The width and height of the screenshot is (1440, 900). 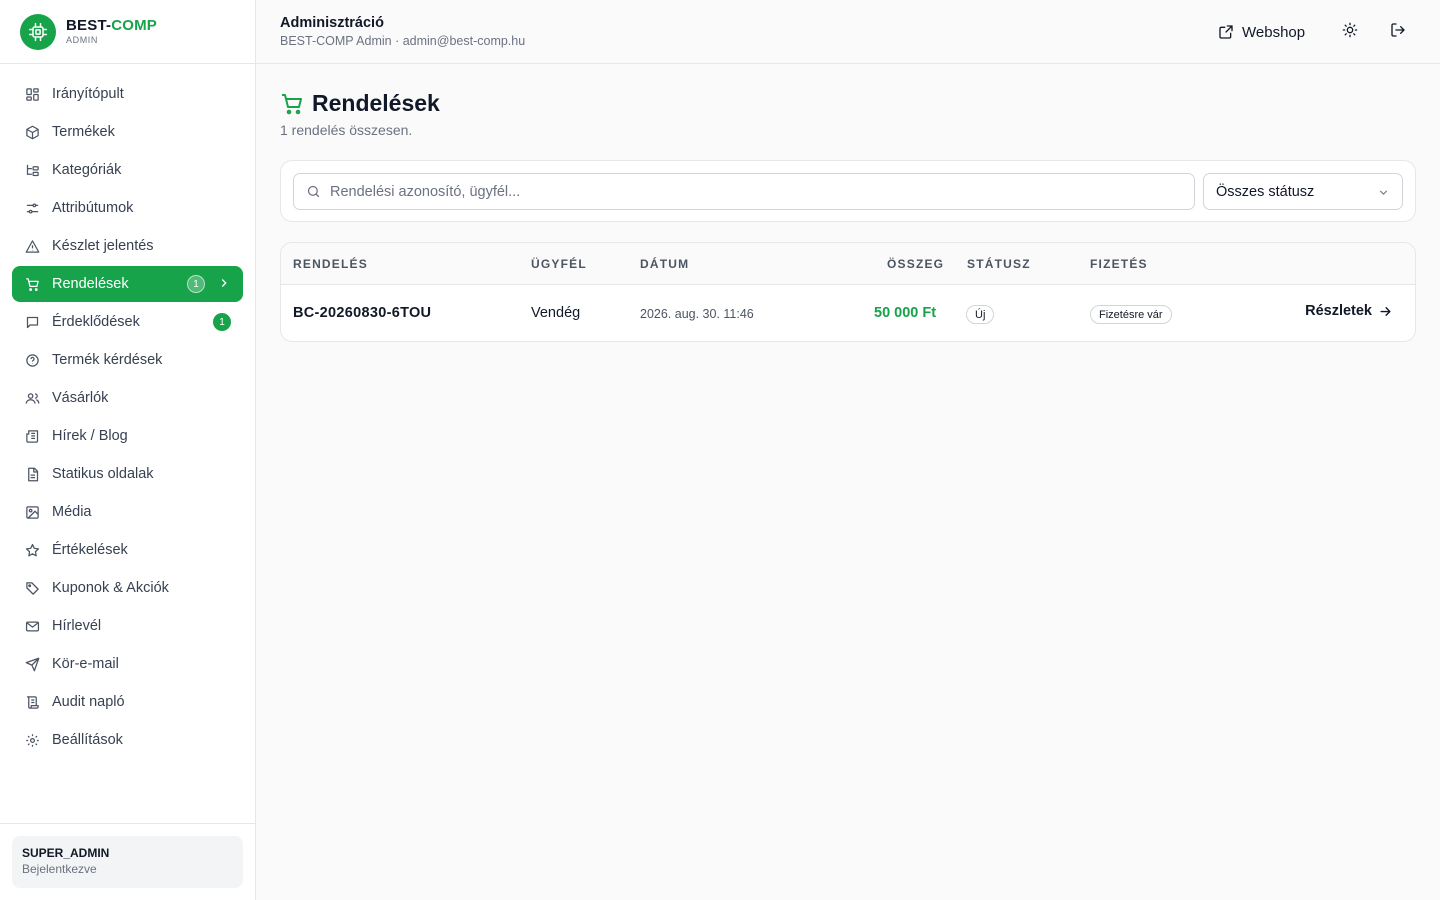 I want to click on sidebar-item-label: Beállítások, so click(x=87, y=740).